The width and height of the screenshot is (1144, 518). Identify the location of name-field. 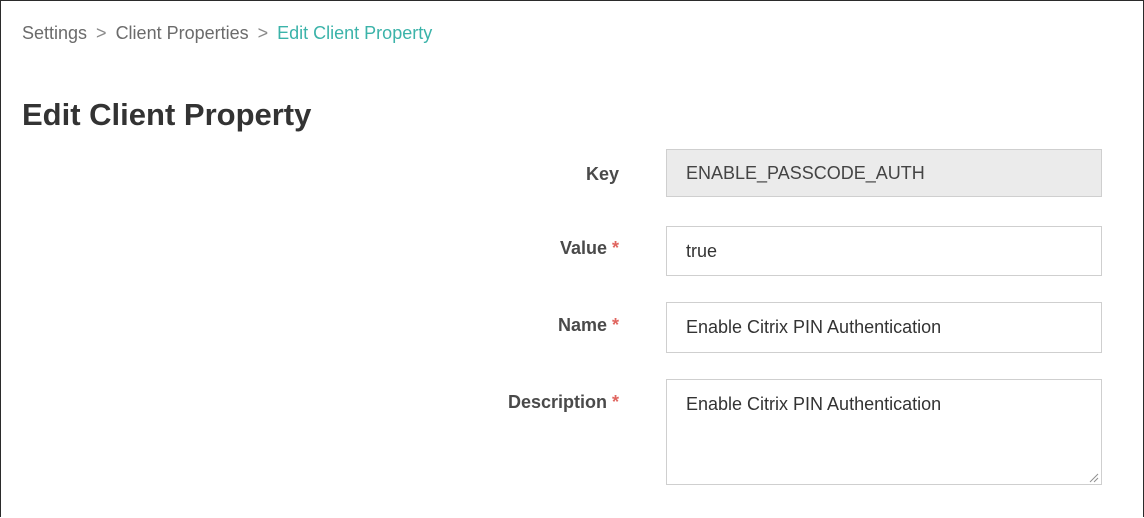
(884, 327).